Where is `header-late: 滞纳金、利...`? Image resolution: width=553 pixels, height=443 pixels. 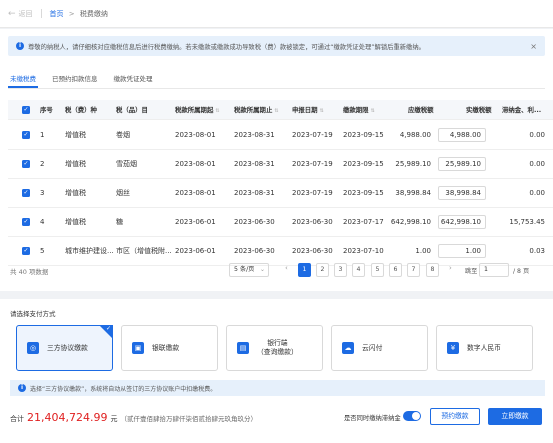
header-late: 滞纳金、利... is located at coordinates (522, 110).